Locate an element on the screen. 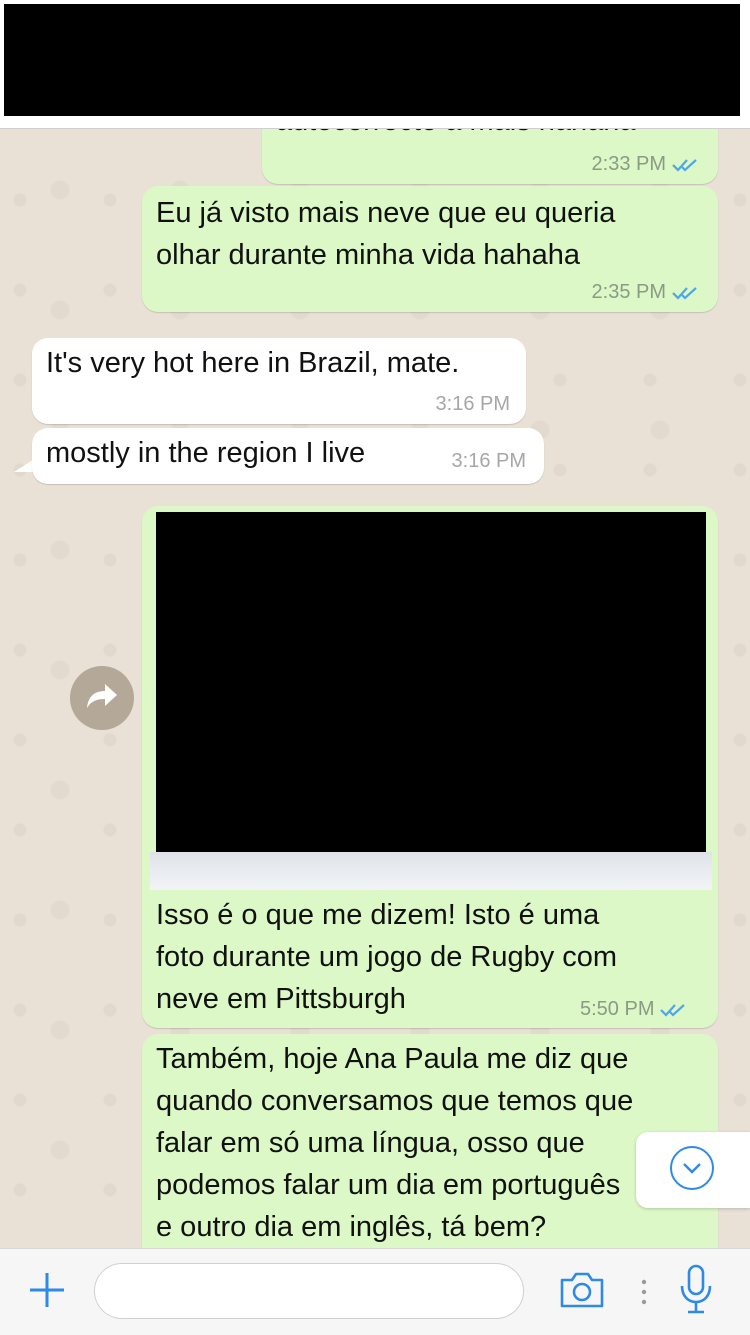 The height and width of the screenshot is (1335, 750). composer-bar is located at coordinates (375, 1291).